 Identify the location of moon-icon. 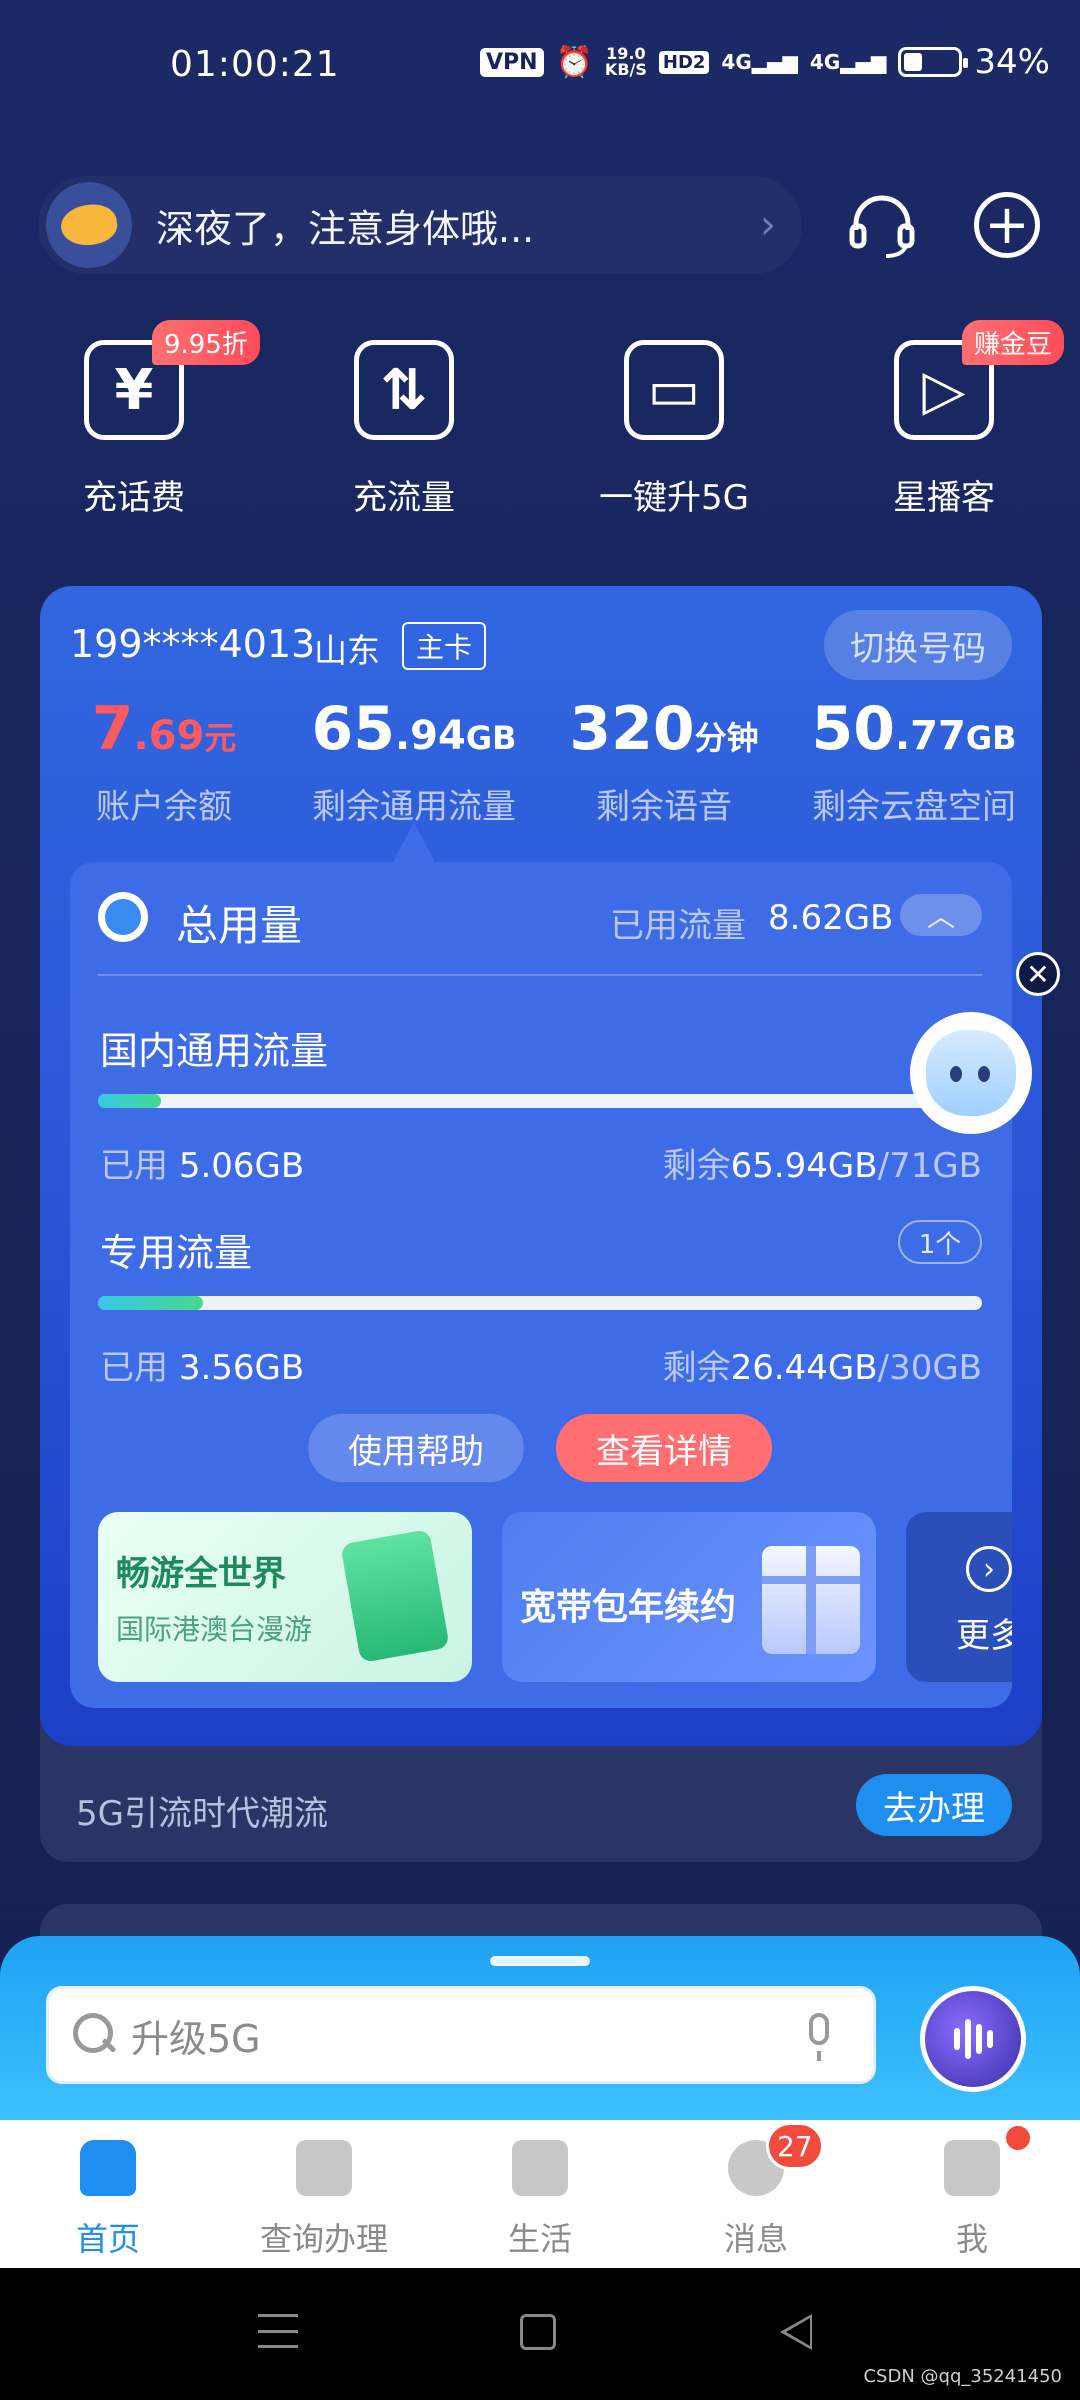
(89, 225).